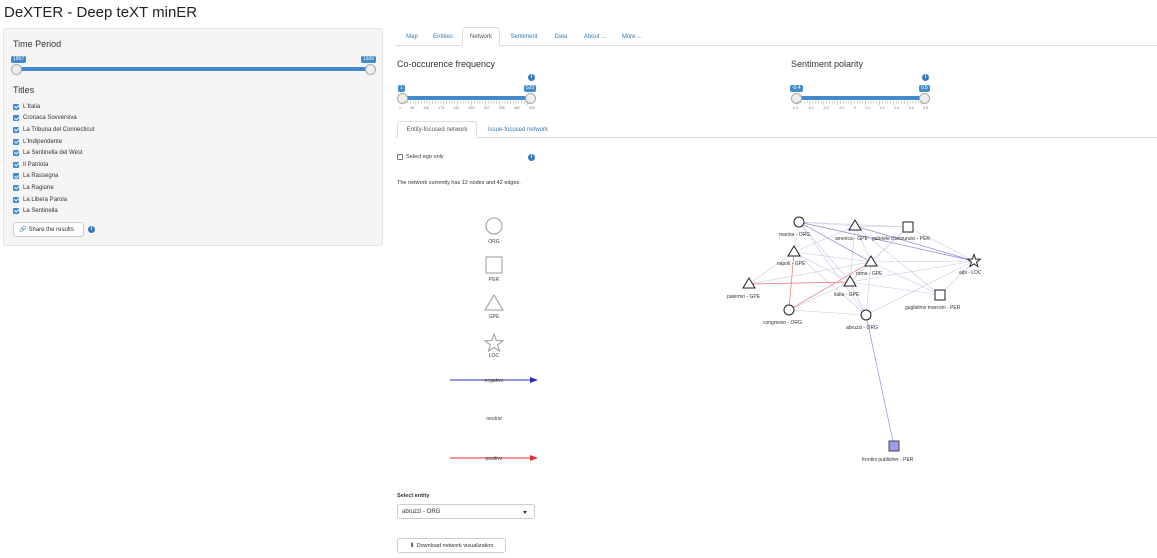 This screenshot has width=1157, height=558. Describe the element at coordinates (494, 356) in the screenshot. I see `legend-label-loc: LOC` at that location.